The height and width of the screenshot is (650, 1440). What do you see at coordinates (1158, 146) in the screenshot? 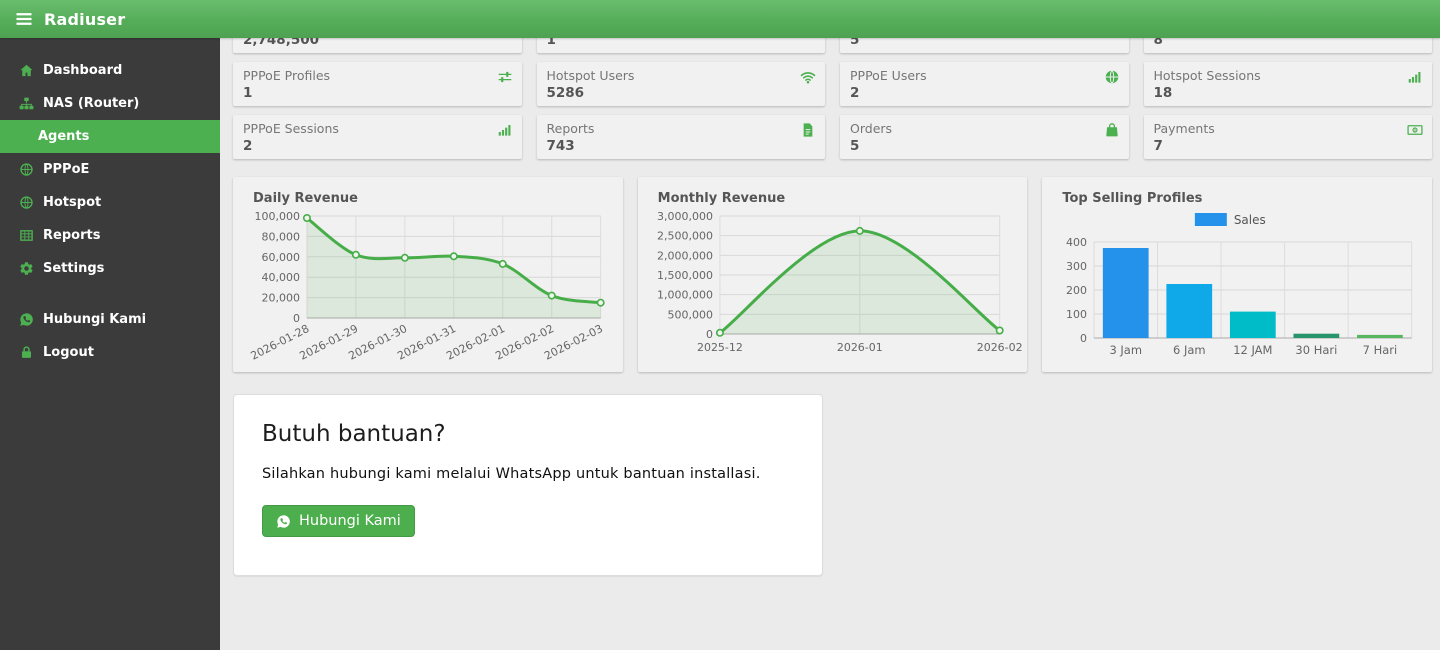
I see `stat-value: 7` at bounding box center [1158, 146].